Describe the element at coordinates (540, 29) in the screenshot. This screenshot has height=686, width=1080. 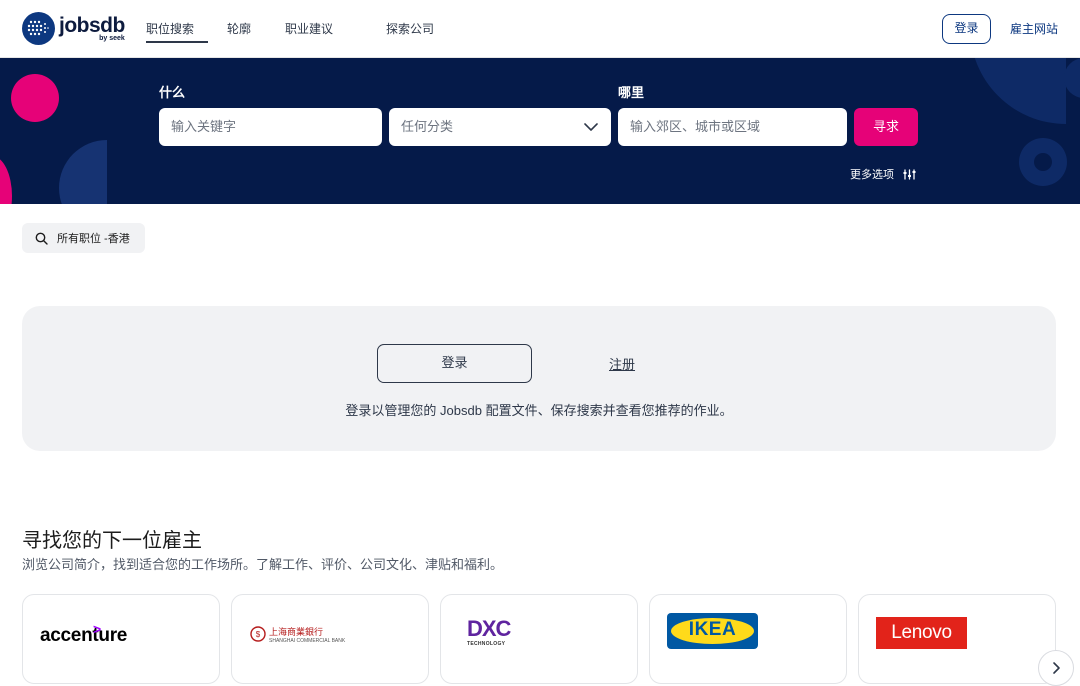
I see `top-header: jobsdb by seek 职位搜索 轮廓 职业建议 探索公司 登录 雇主网站` at that location.